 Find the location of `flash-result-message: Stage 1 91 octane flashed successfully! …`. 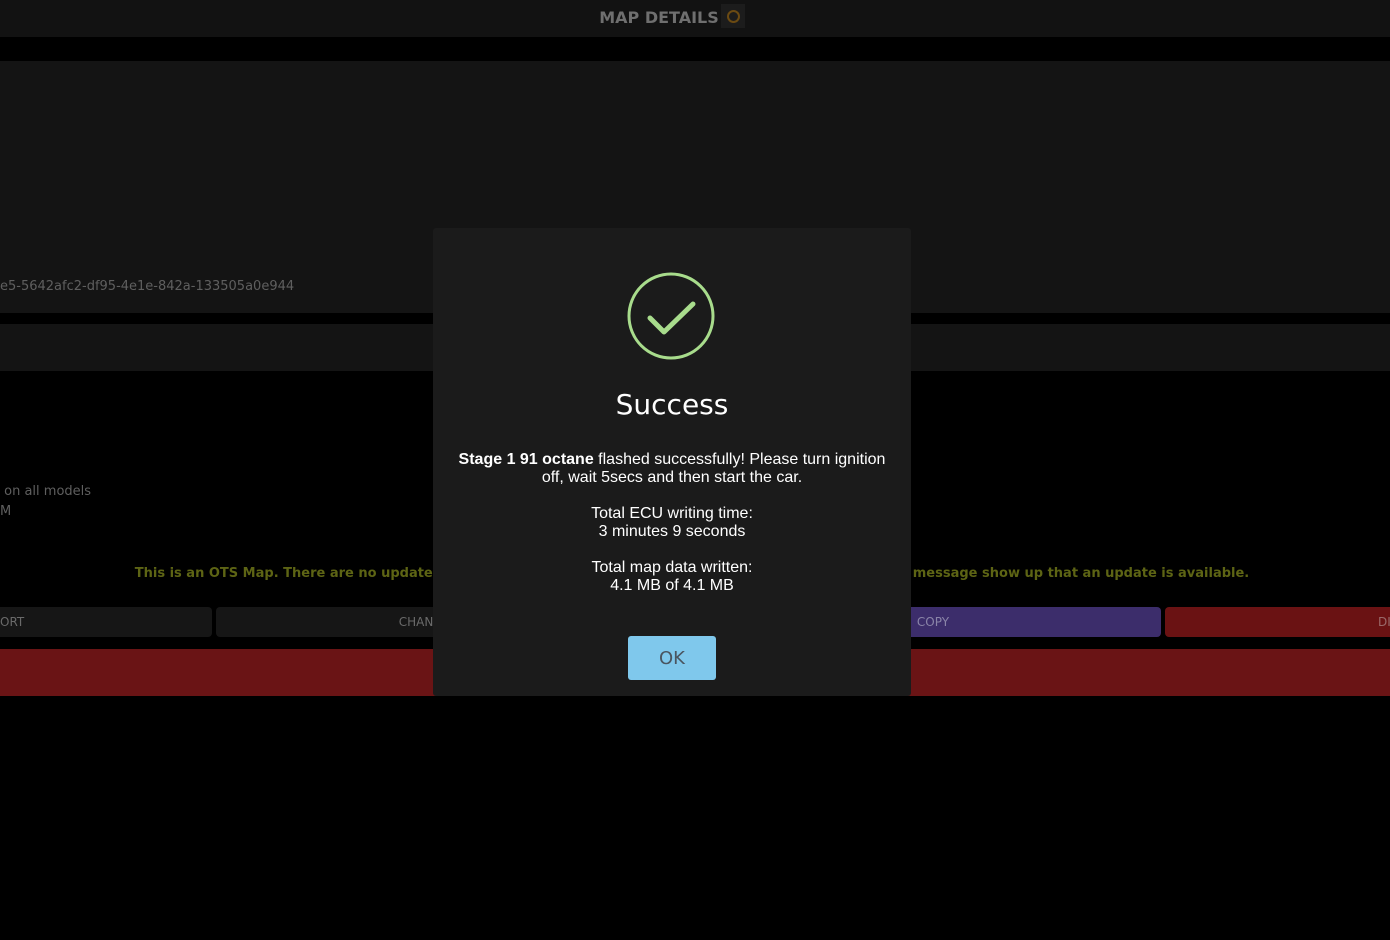

flash-result-message: Stage 1 91 octane flashed successfully! … is located at coordinates (672, 468).